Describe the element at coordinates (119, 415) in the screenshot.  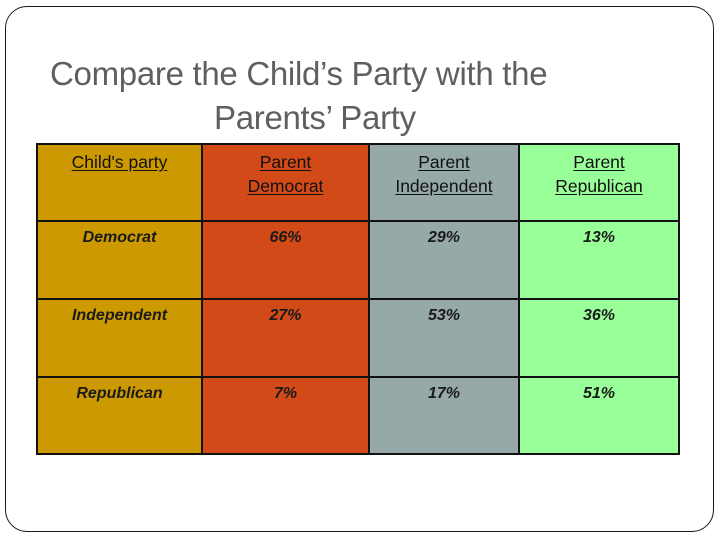
I see `row-label-republican: Republican` at that location.